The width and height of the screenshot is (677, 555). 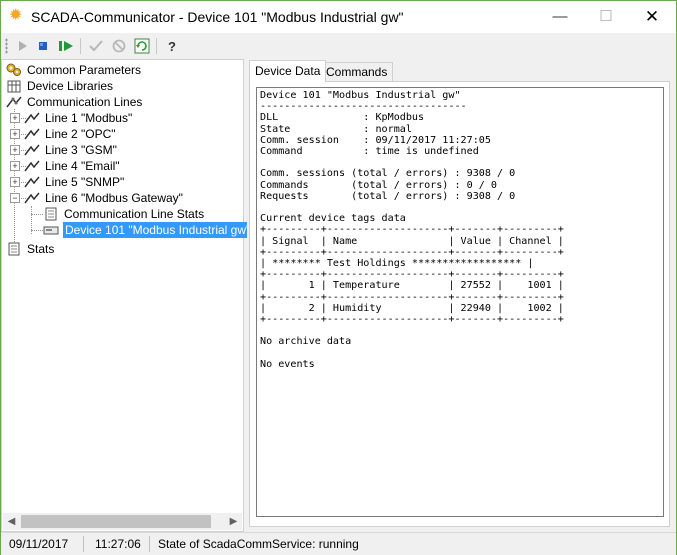 I want to click on refresh-button, so click(x=142, y=46).